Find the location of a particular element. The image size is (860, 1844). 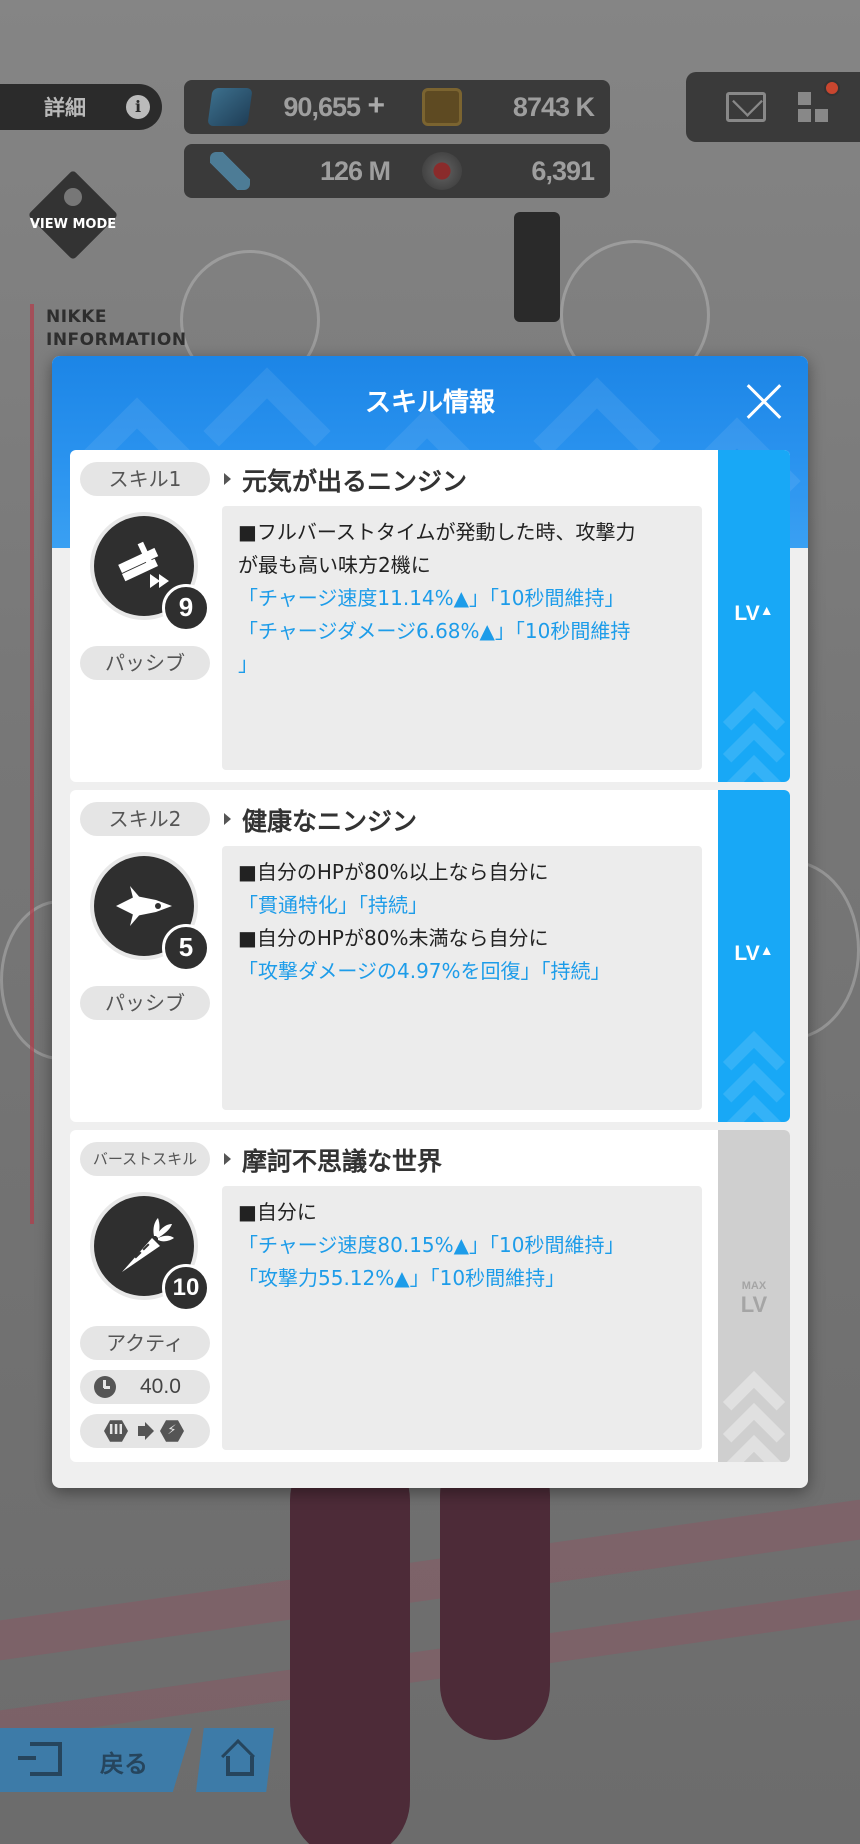

skill-name: 健康なニンジン is located at coordinates (330, 821).